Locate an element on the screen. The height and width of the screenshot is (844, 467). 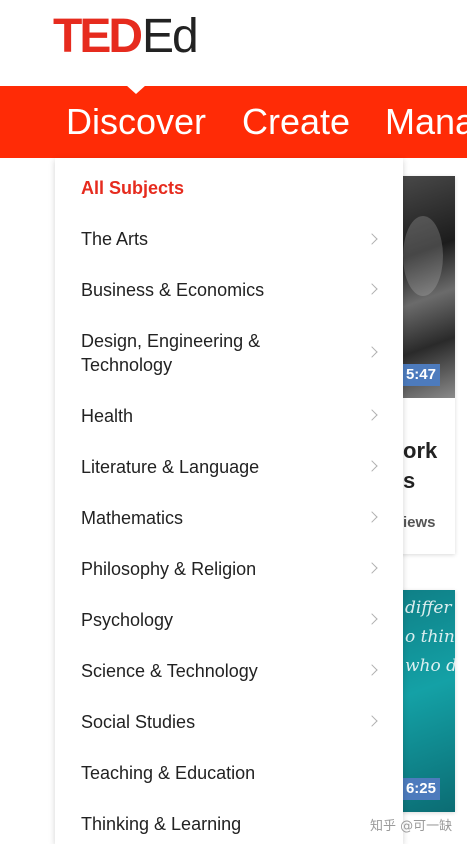
menu-item-the-arts: The Arts is located at coordinates (232, 239).